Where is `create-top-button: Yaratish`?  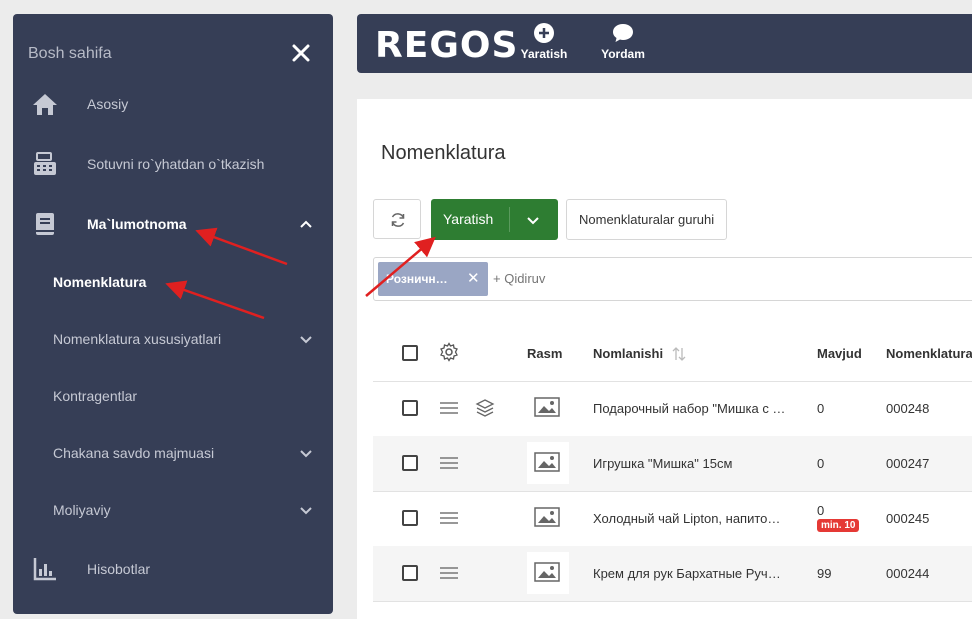 create-top-button: Yaratish is located at coordinates (544, 41).